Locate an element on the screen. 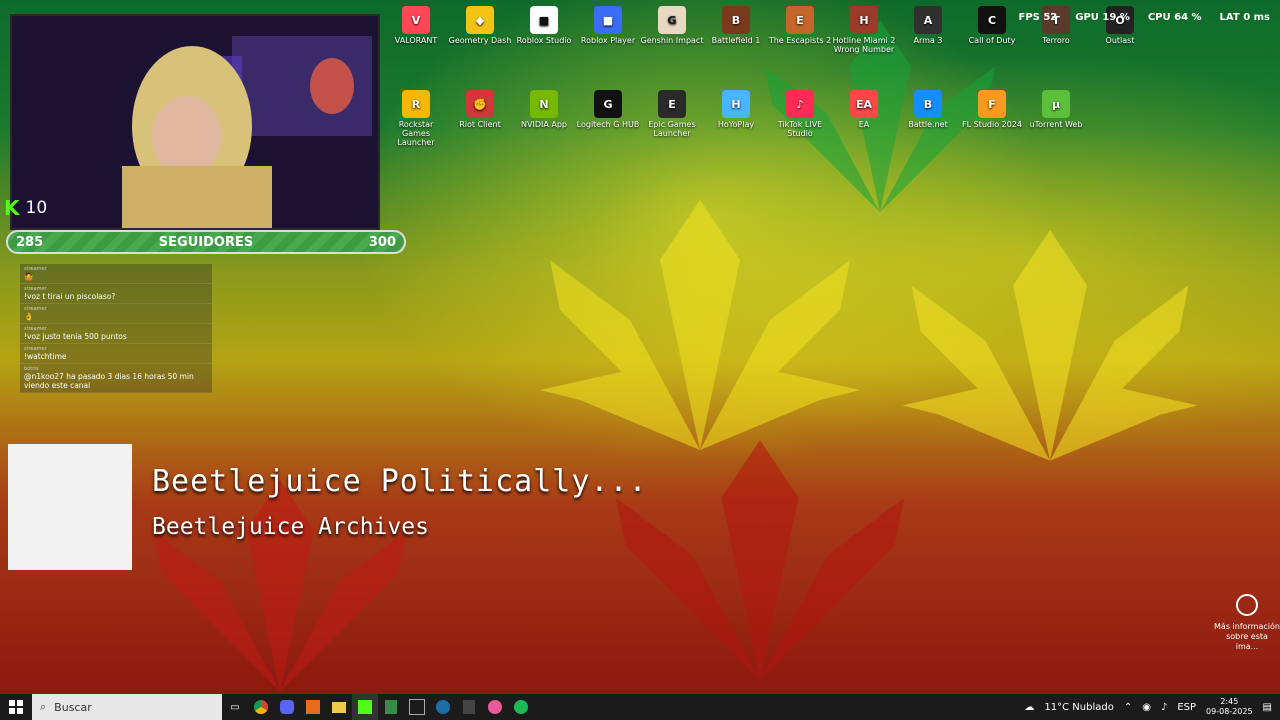 This screenshot has height=720, width=1280. network-icon: ◉ is located at coordinates (1146, 707).